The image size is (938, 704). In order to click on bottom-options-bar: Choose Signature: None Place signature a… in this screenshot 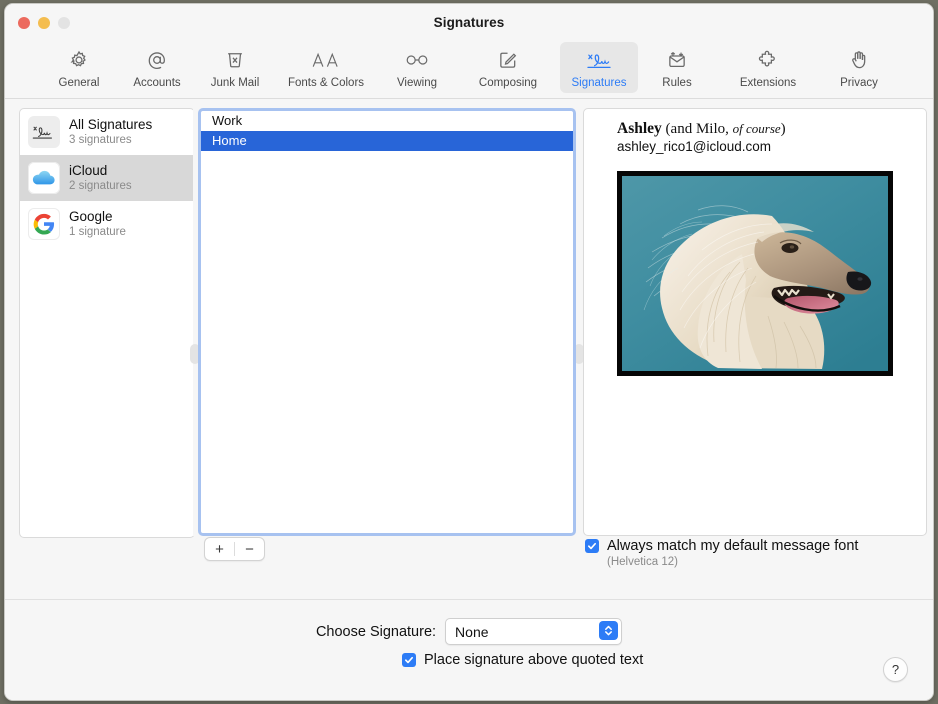, I will do `click(469, 649)`.